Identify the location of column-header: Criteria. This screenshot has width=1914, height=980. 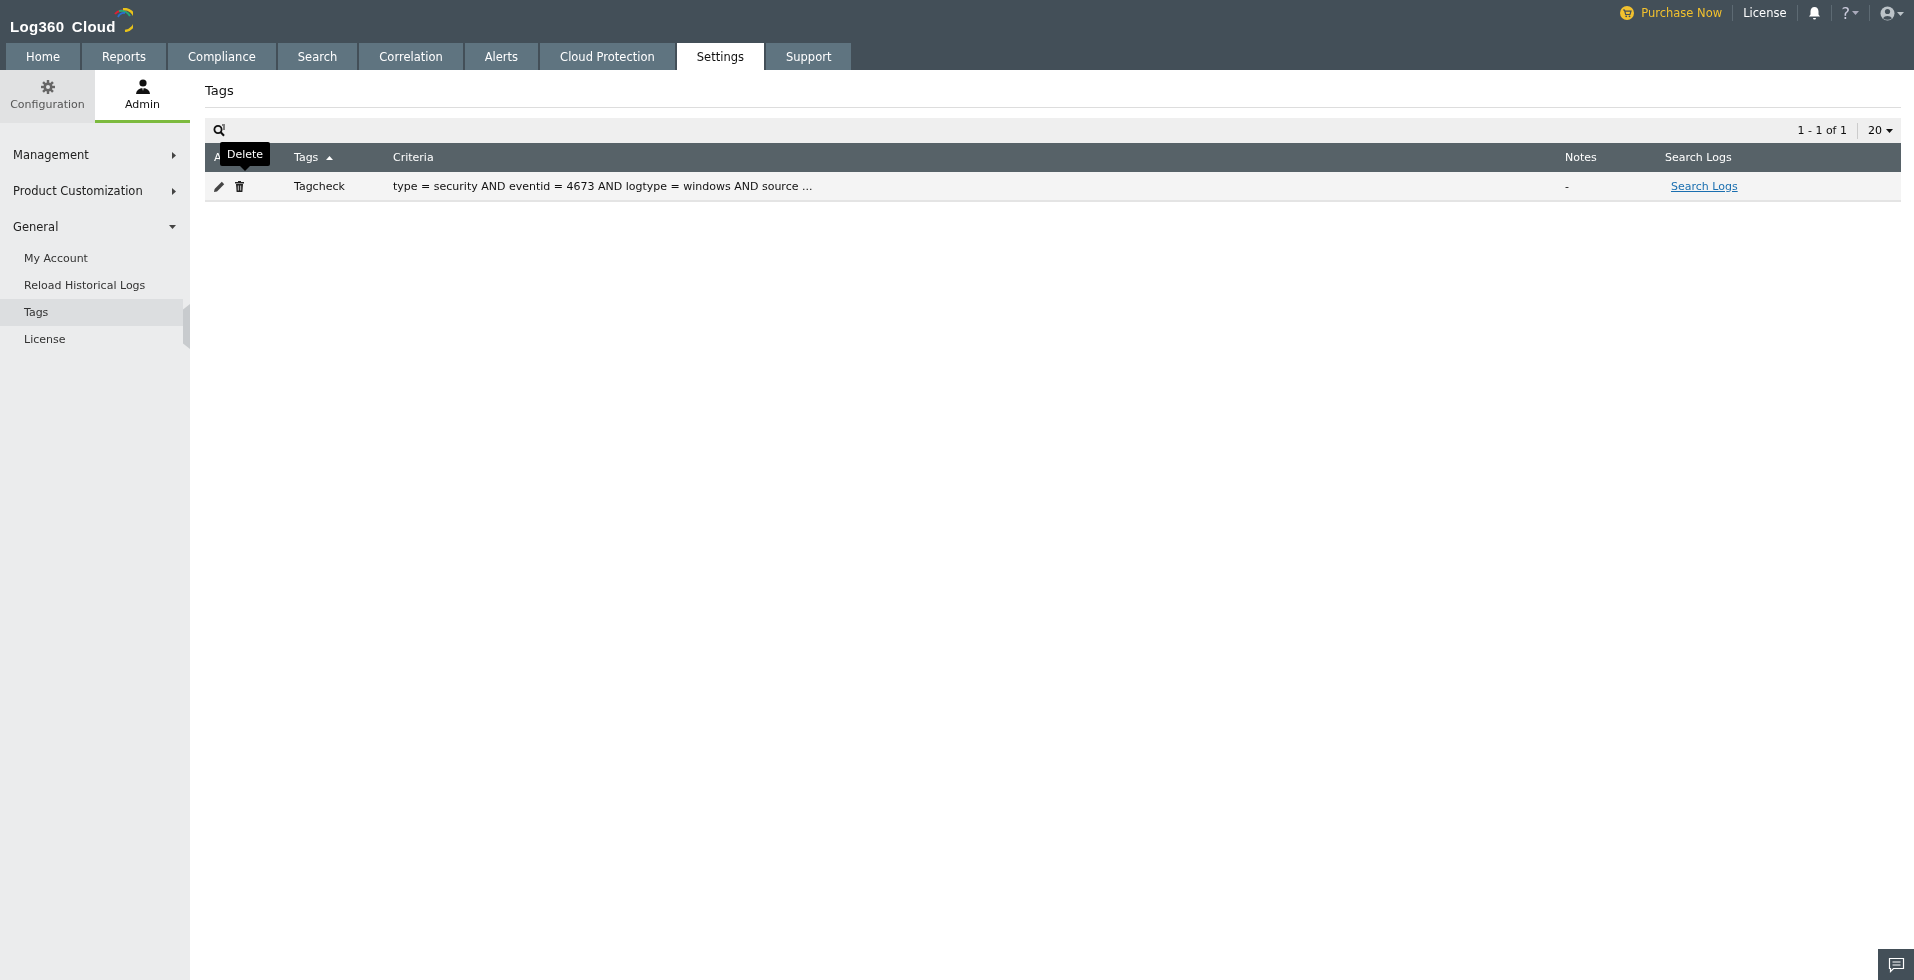
(413, 157).